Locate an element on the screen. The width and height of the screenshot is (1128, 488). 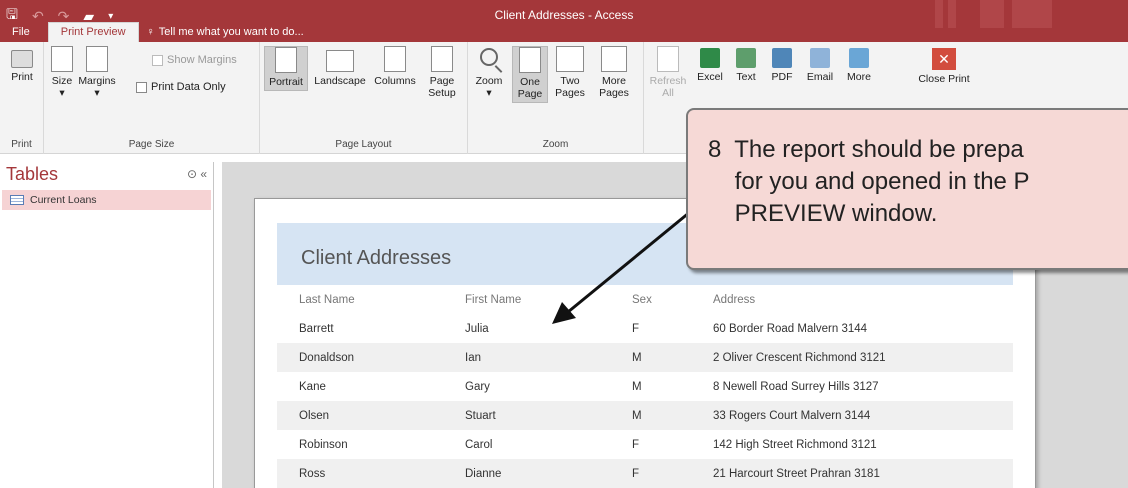
columns-icon is located at coordinates (395, 59).